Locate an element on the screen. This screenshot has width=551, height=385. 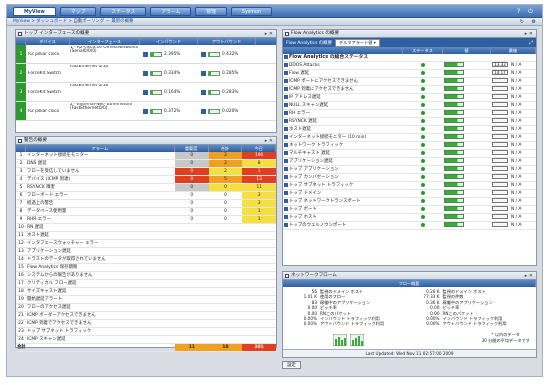
column-header: 合計 is located at coordinates (226, 148).